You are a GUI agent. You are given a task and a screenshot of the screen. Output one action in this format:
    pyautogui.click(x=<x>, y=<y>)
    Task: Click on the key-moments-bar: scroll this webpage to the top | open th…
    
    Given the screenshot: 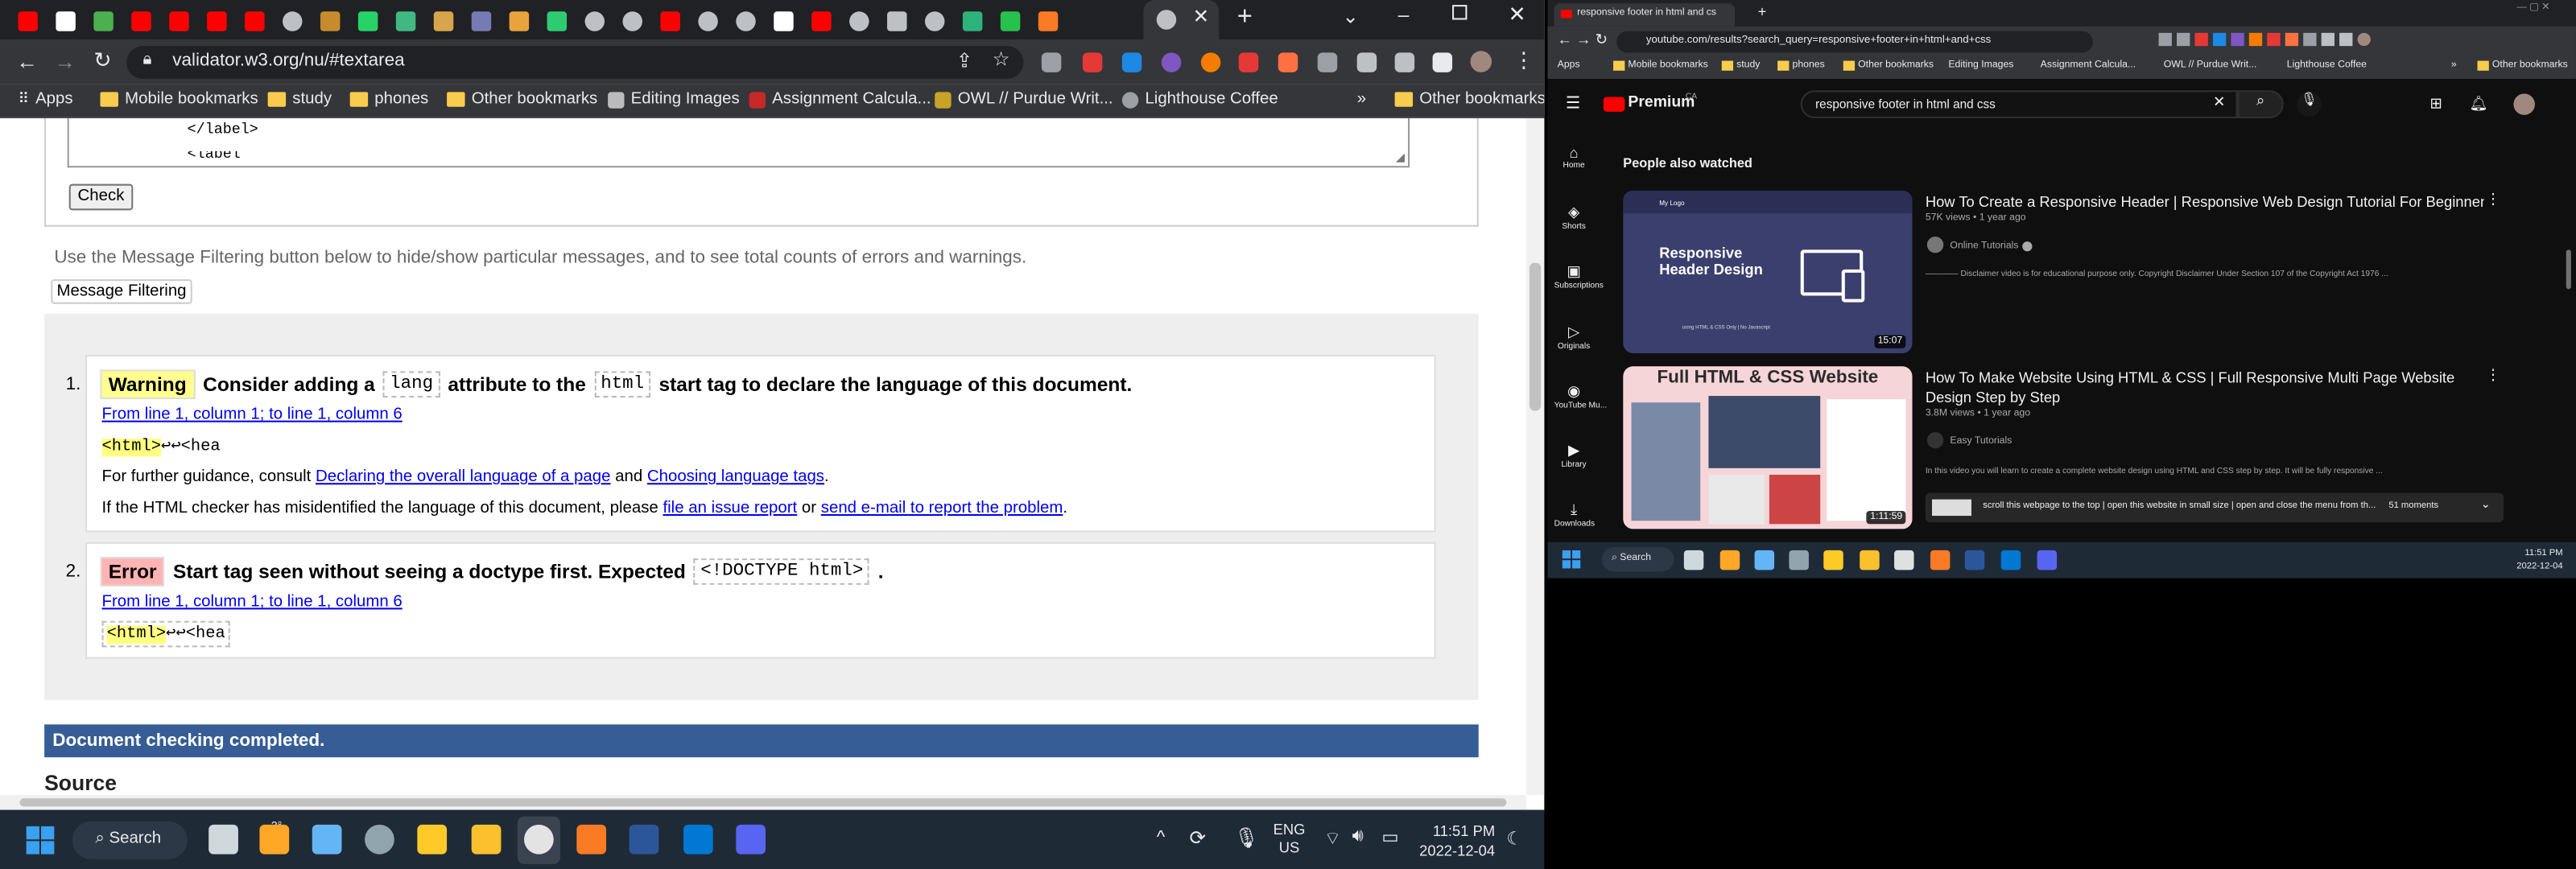 What is the action you would take?
    pyautogui.click(x=2214, y=507)
    